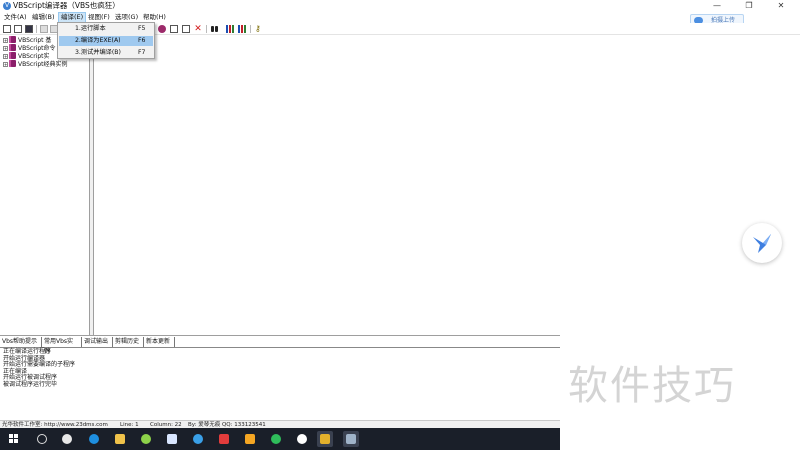 This screenshot has width=800, height=450. I want to click on app-icon: V, so click(7, 6).